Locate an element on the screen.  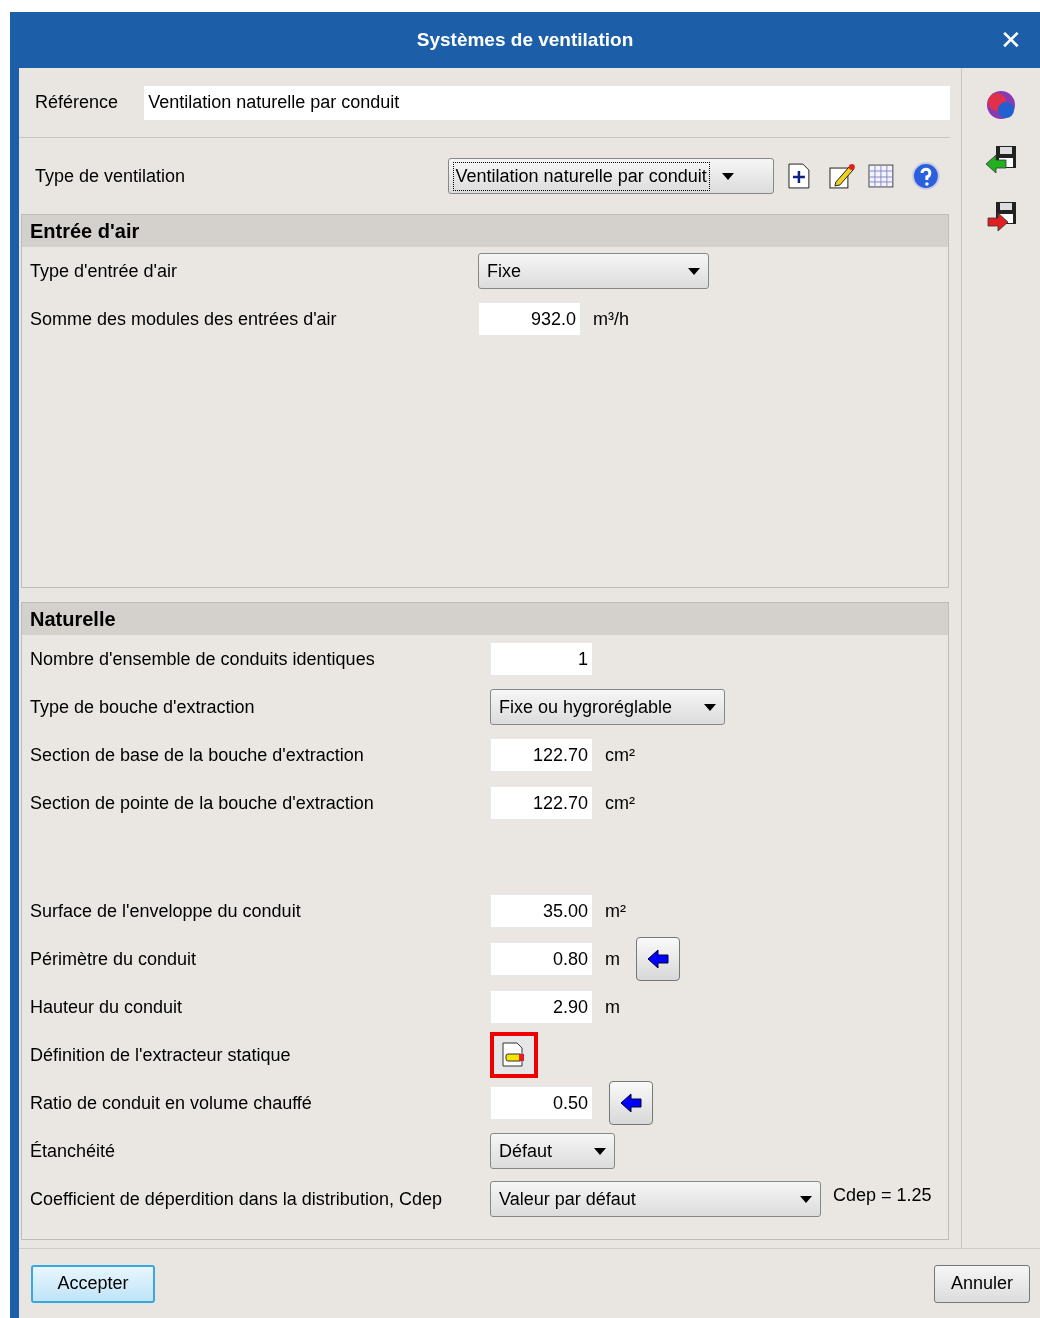
export-icon is located at coordinates (1001, 217).